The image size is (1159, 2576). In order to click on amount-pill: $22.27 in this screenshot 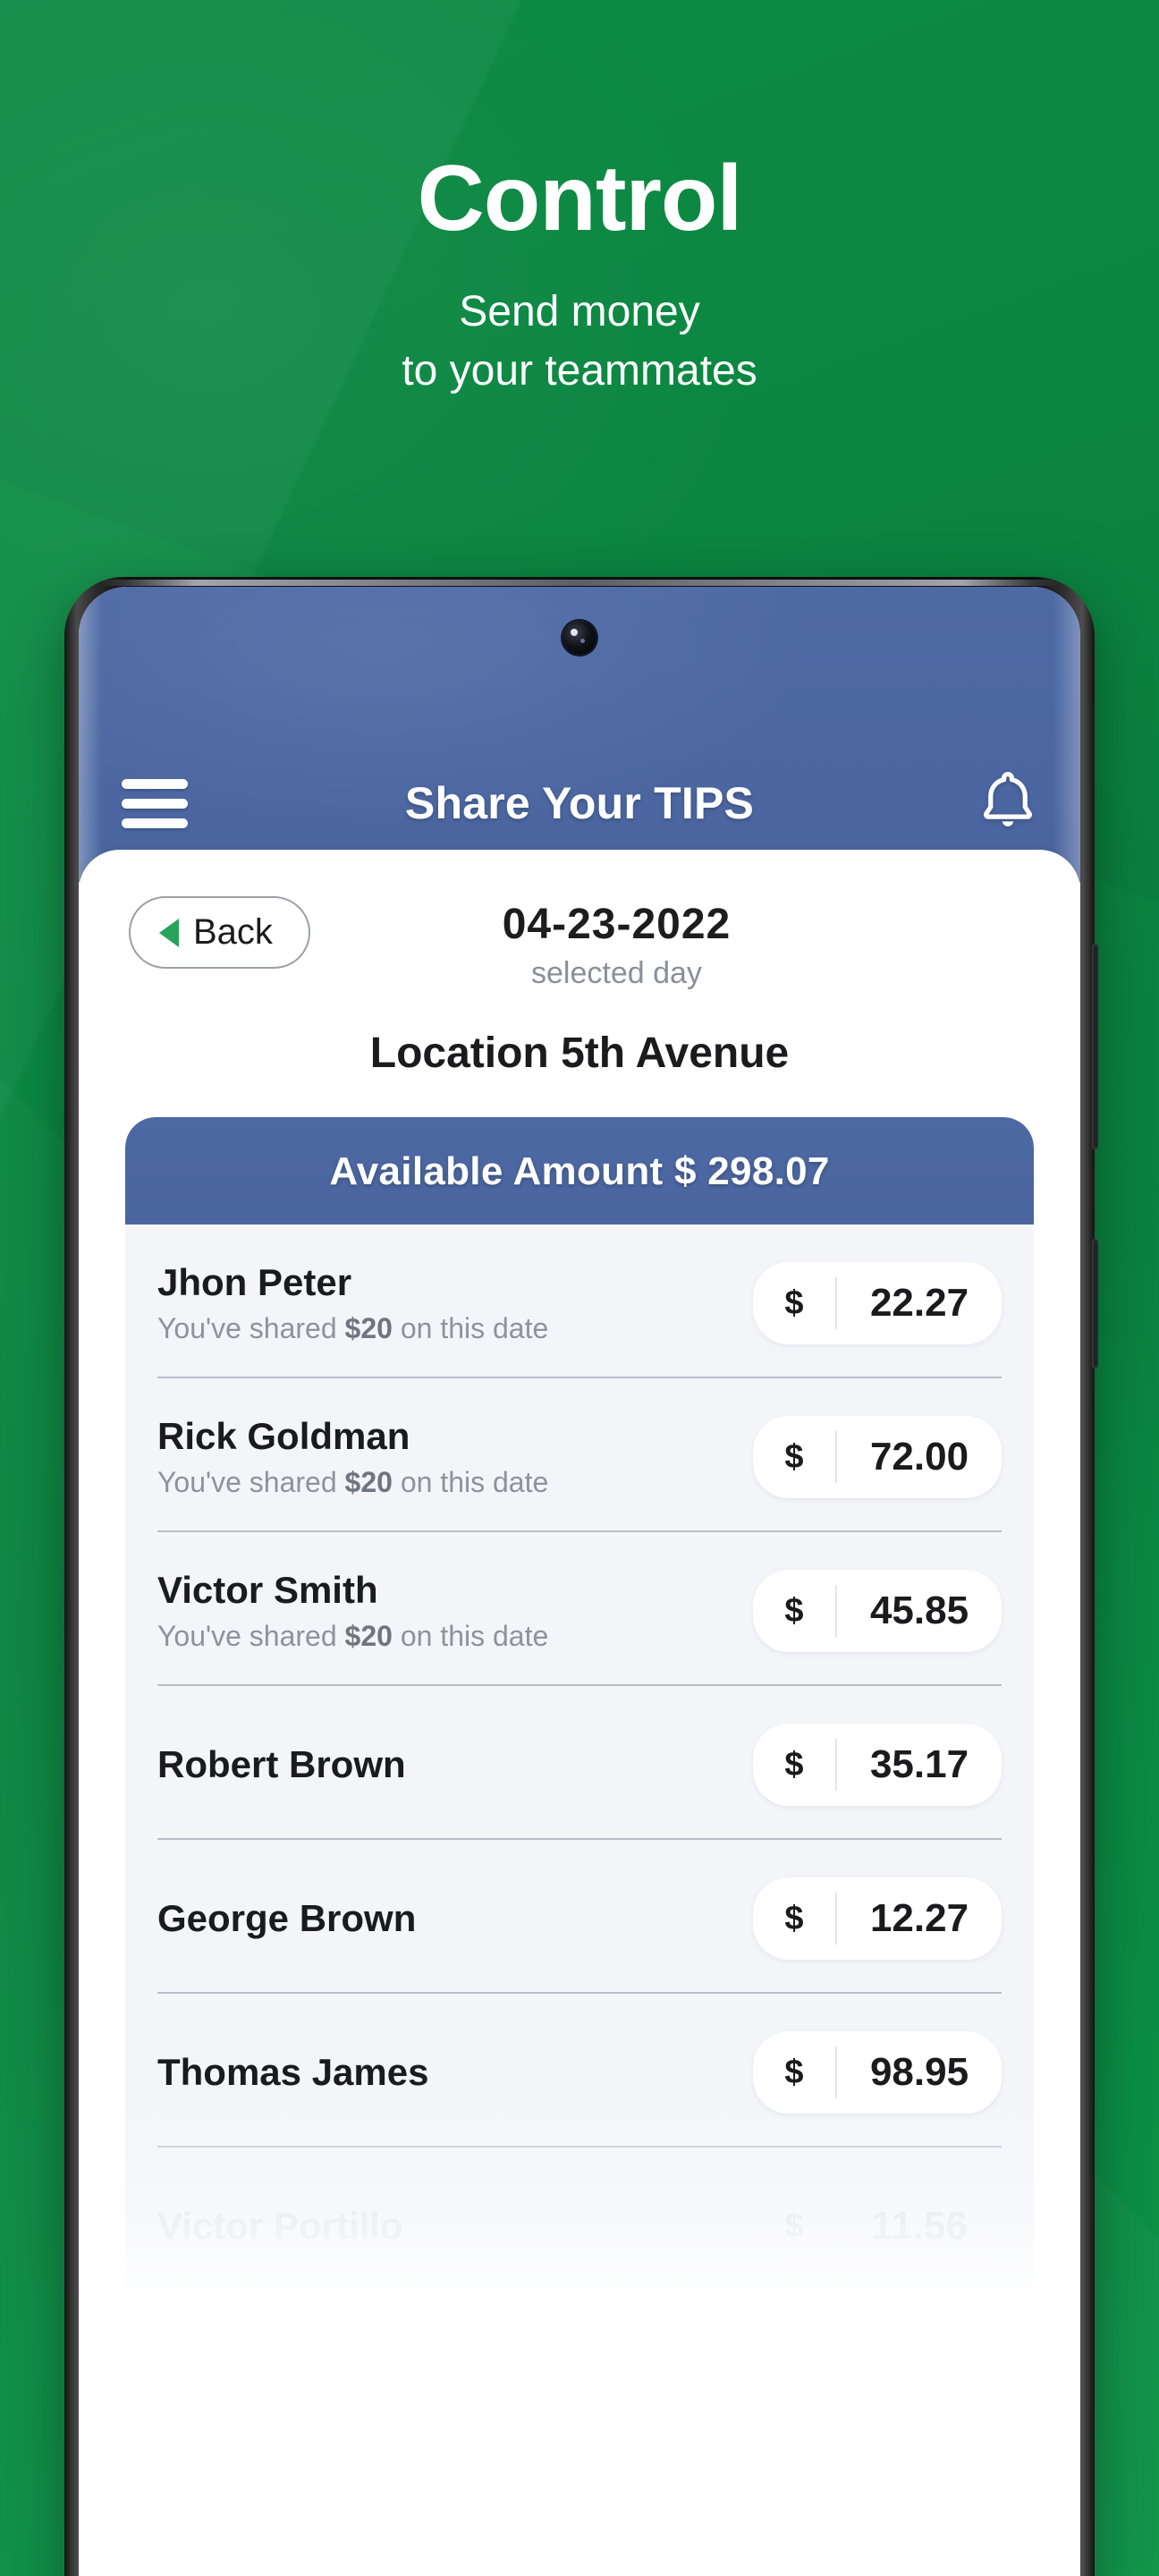, I will do `click(877, 1303)`.